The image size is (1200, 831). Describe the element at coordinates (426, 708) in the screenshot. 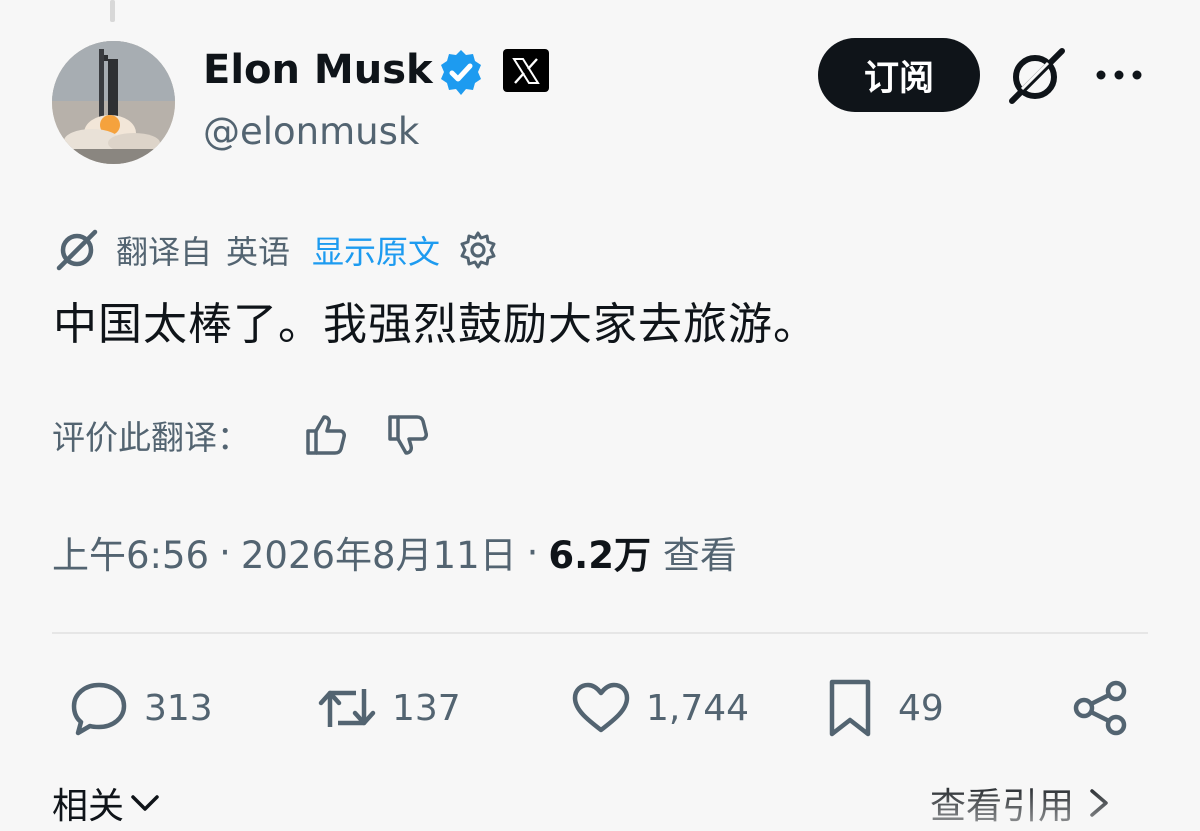

I see `retweet-count: 137` at that location.